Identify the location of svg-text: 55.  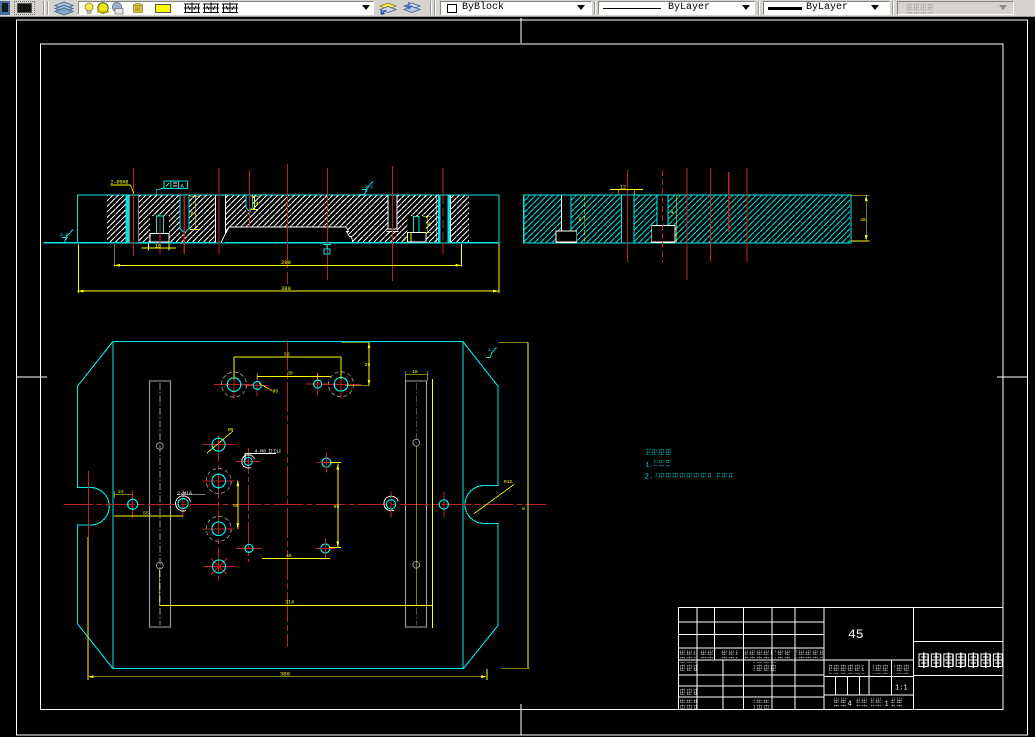
(146, 514).